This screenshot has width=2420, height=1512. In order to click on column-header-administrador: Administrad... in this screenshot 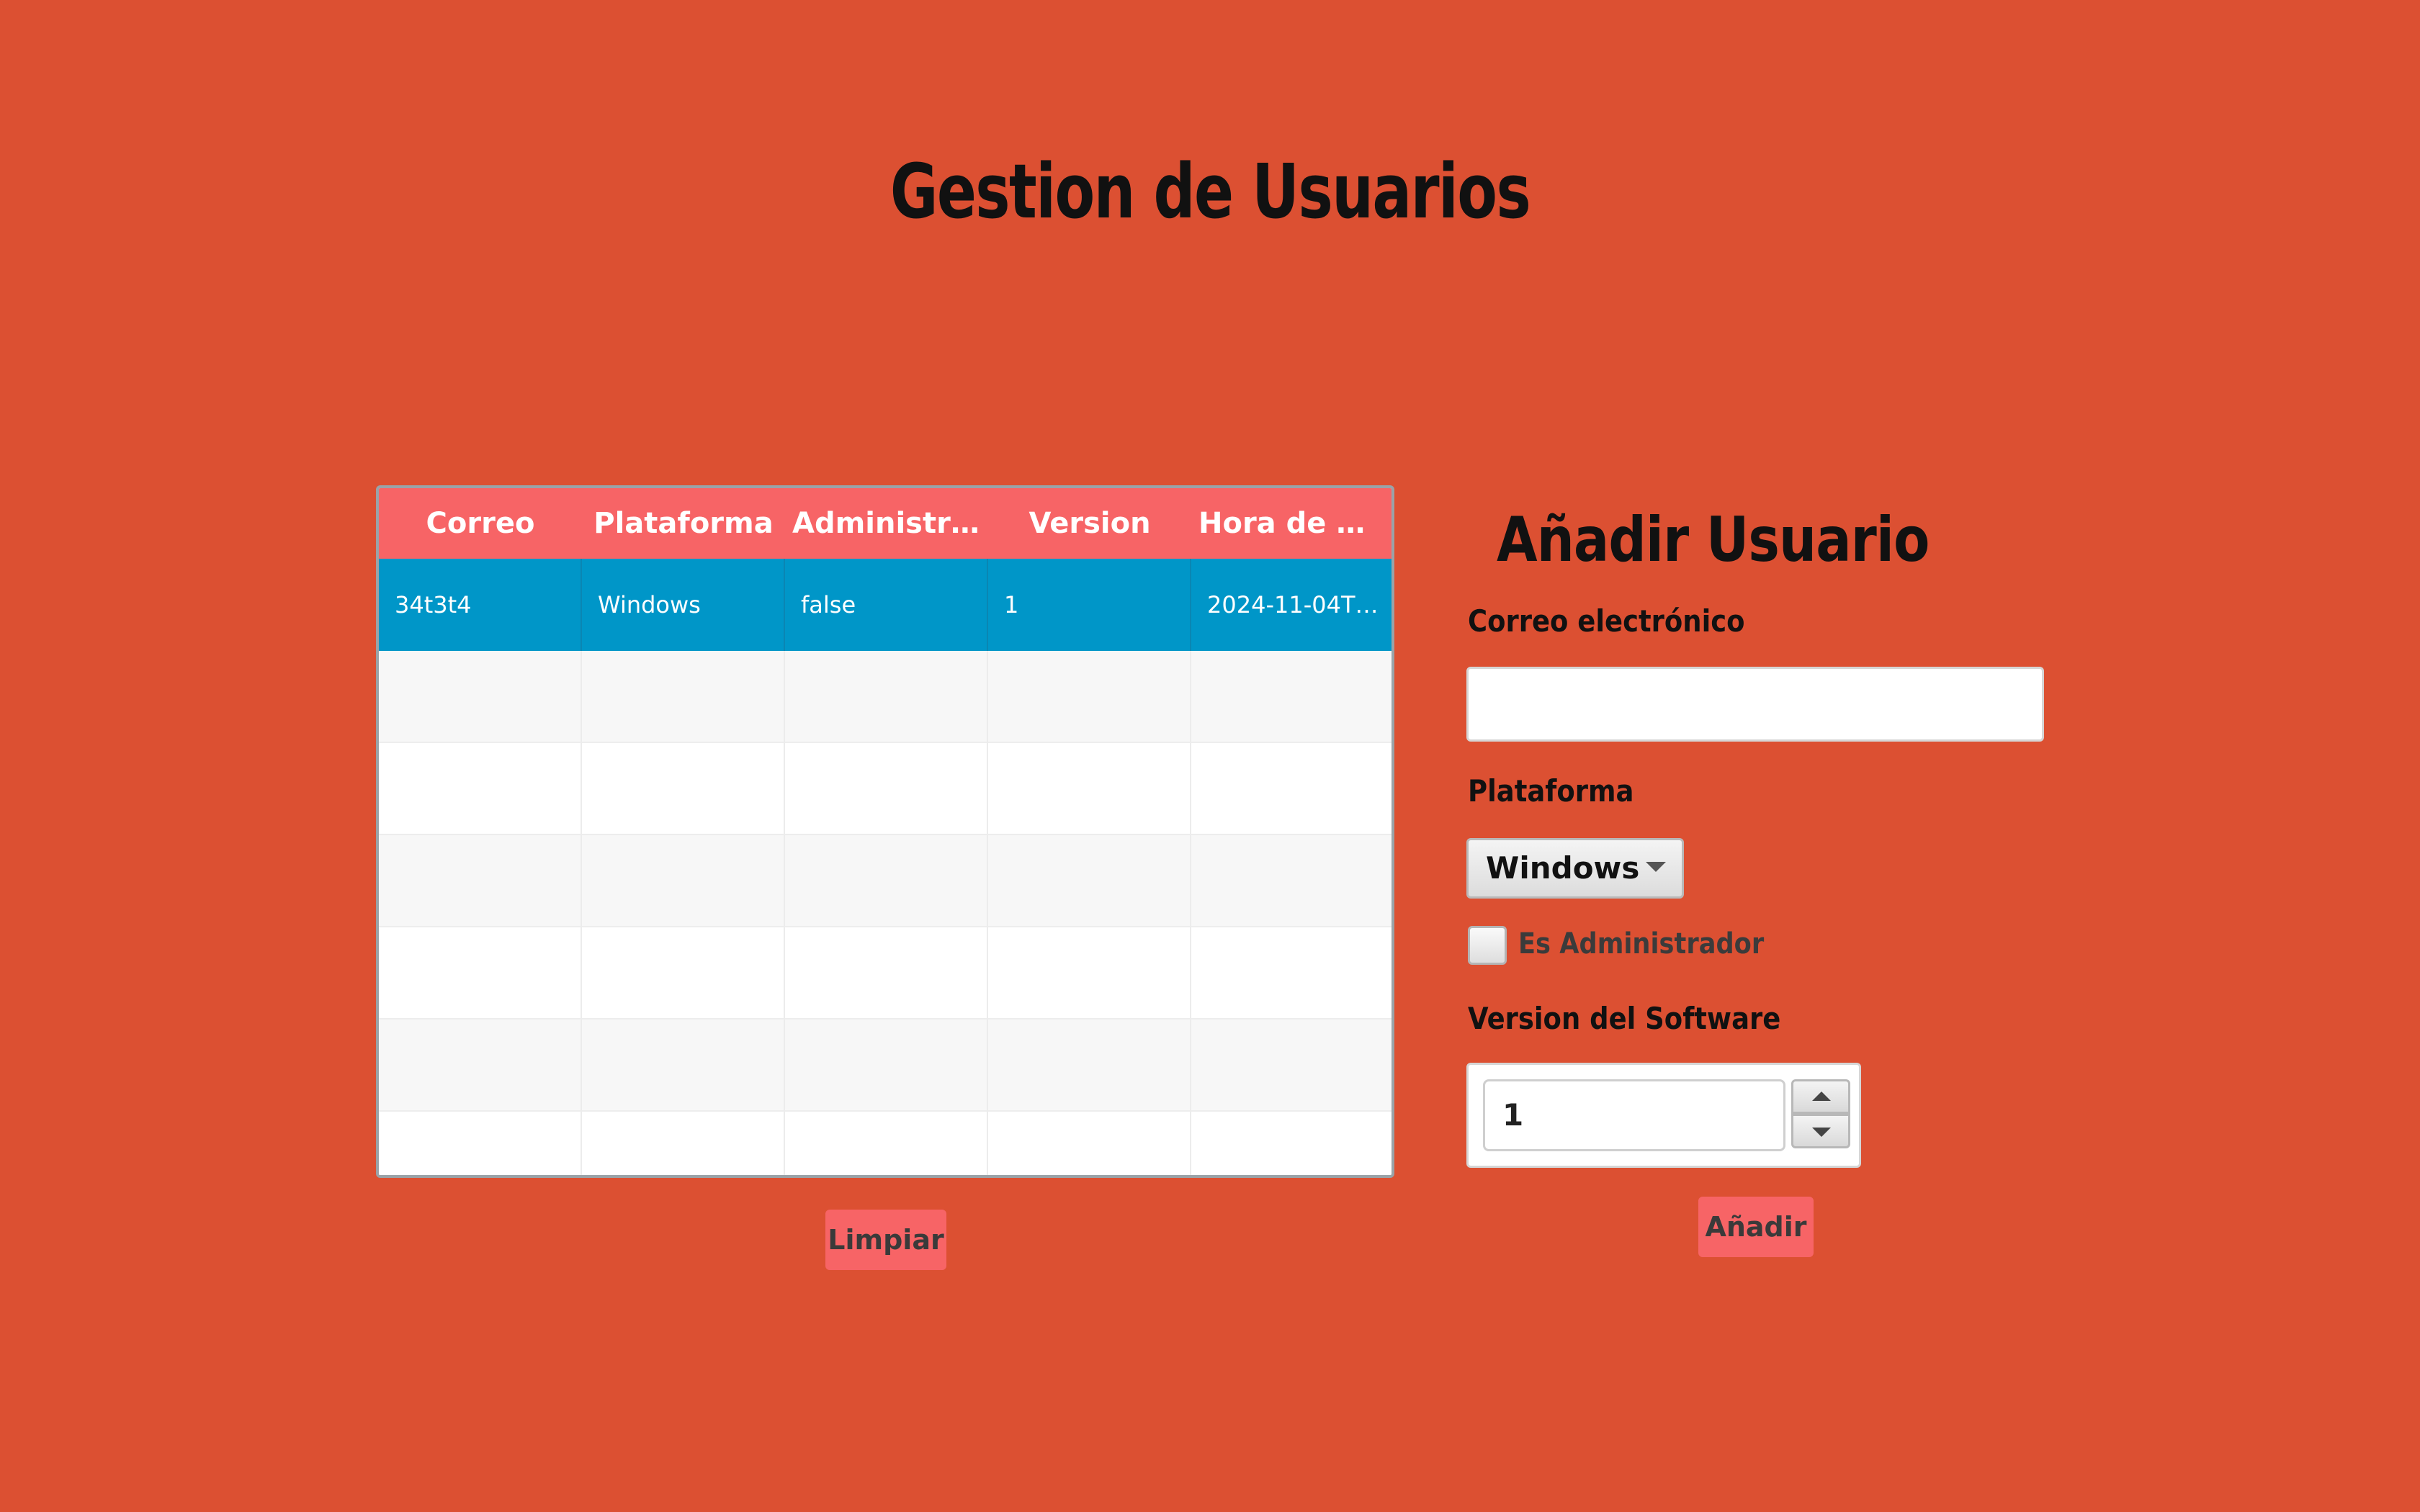, I will do `click(886, 523)`.